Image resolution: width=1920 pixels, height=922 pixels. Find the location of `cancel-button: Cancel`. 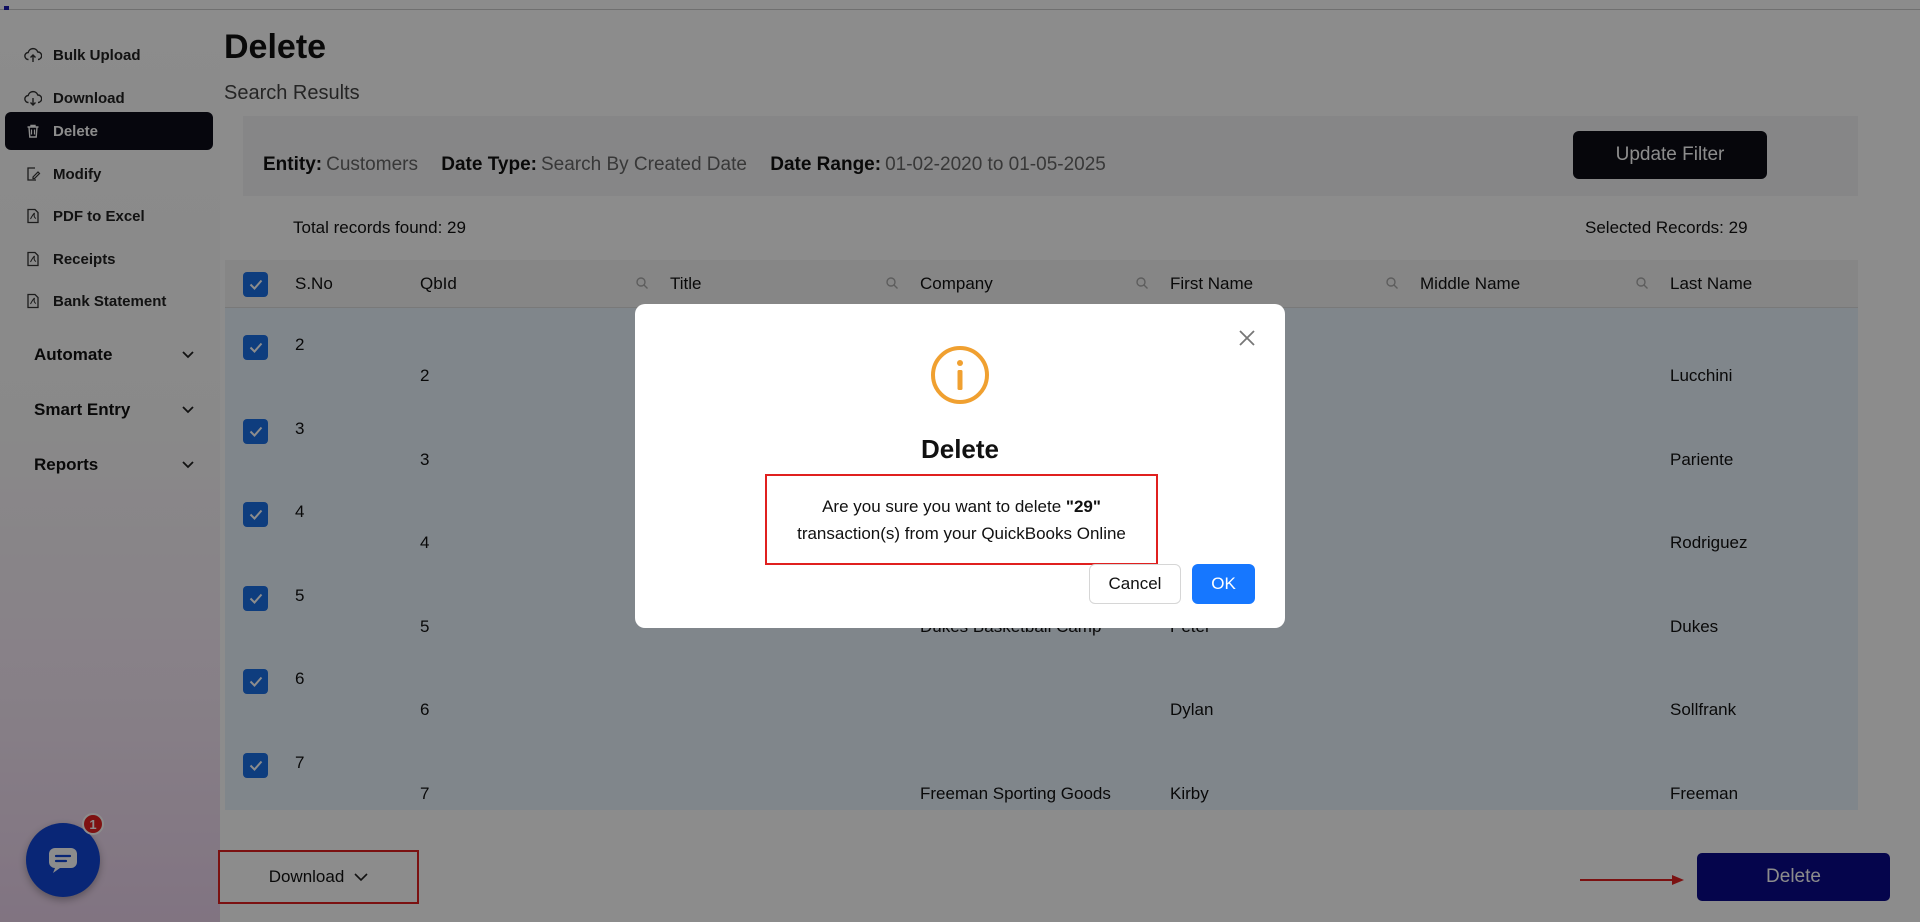

cancel-button: Cancel is located at coordinates (1135, 584).